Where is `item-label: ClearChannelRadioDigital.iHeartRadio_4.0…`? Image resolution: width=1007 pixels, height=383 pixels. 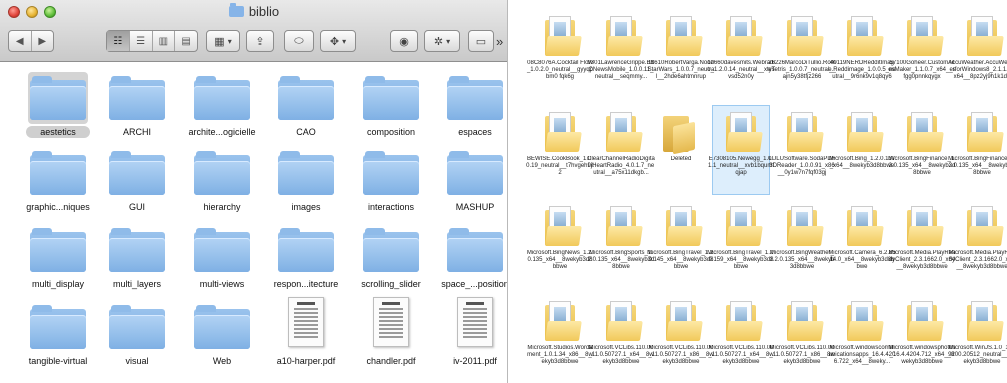 item-label: ClearChannelRadioDigital.iHeartRadio_4.0… is located at coordinates (621, 166).